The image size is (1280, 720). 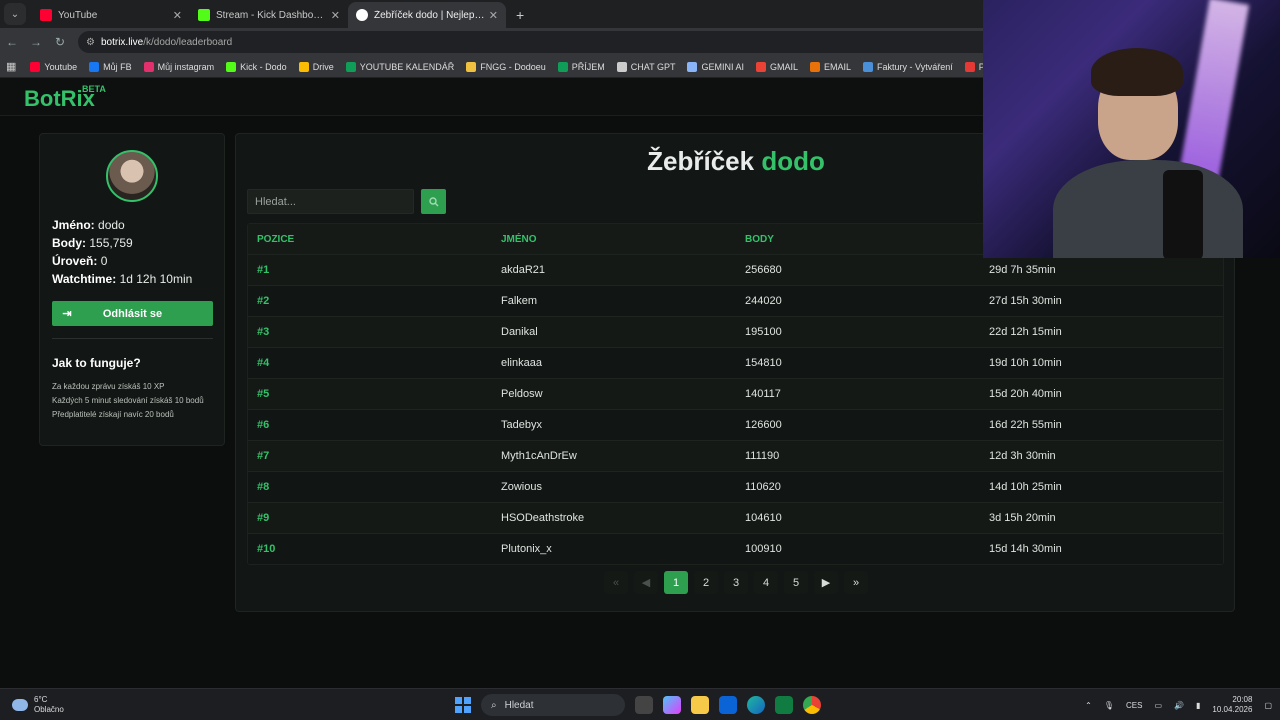 I want to click on row-position: #6, so click(x=263, y=425).